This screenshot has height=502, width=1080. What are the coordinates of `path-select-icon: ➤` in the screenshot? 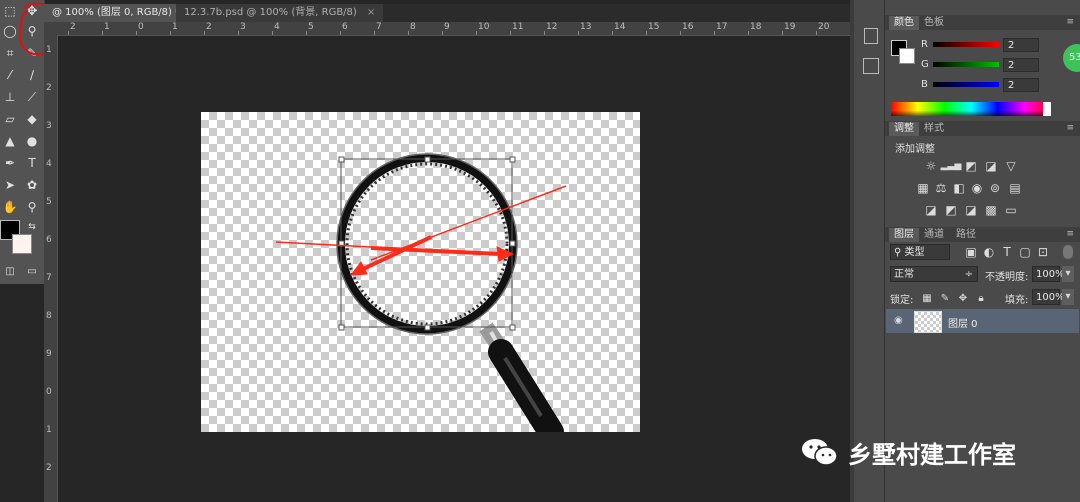 It's located at (10, 185).